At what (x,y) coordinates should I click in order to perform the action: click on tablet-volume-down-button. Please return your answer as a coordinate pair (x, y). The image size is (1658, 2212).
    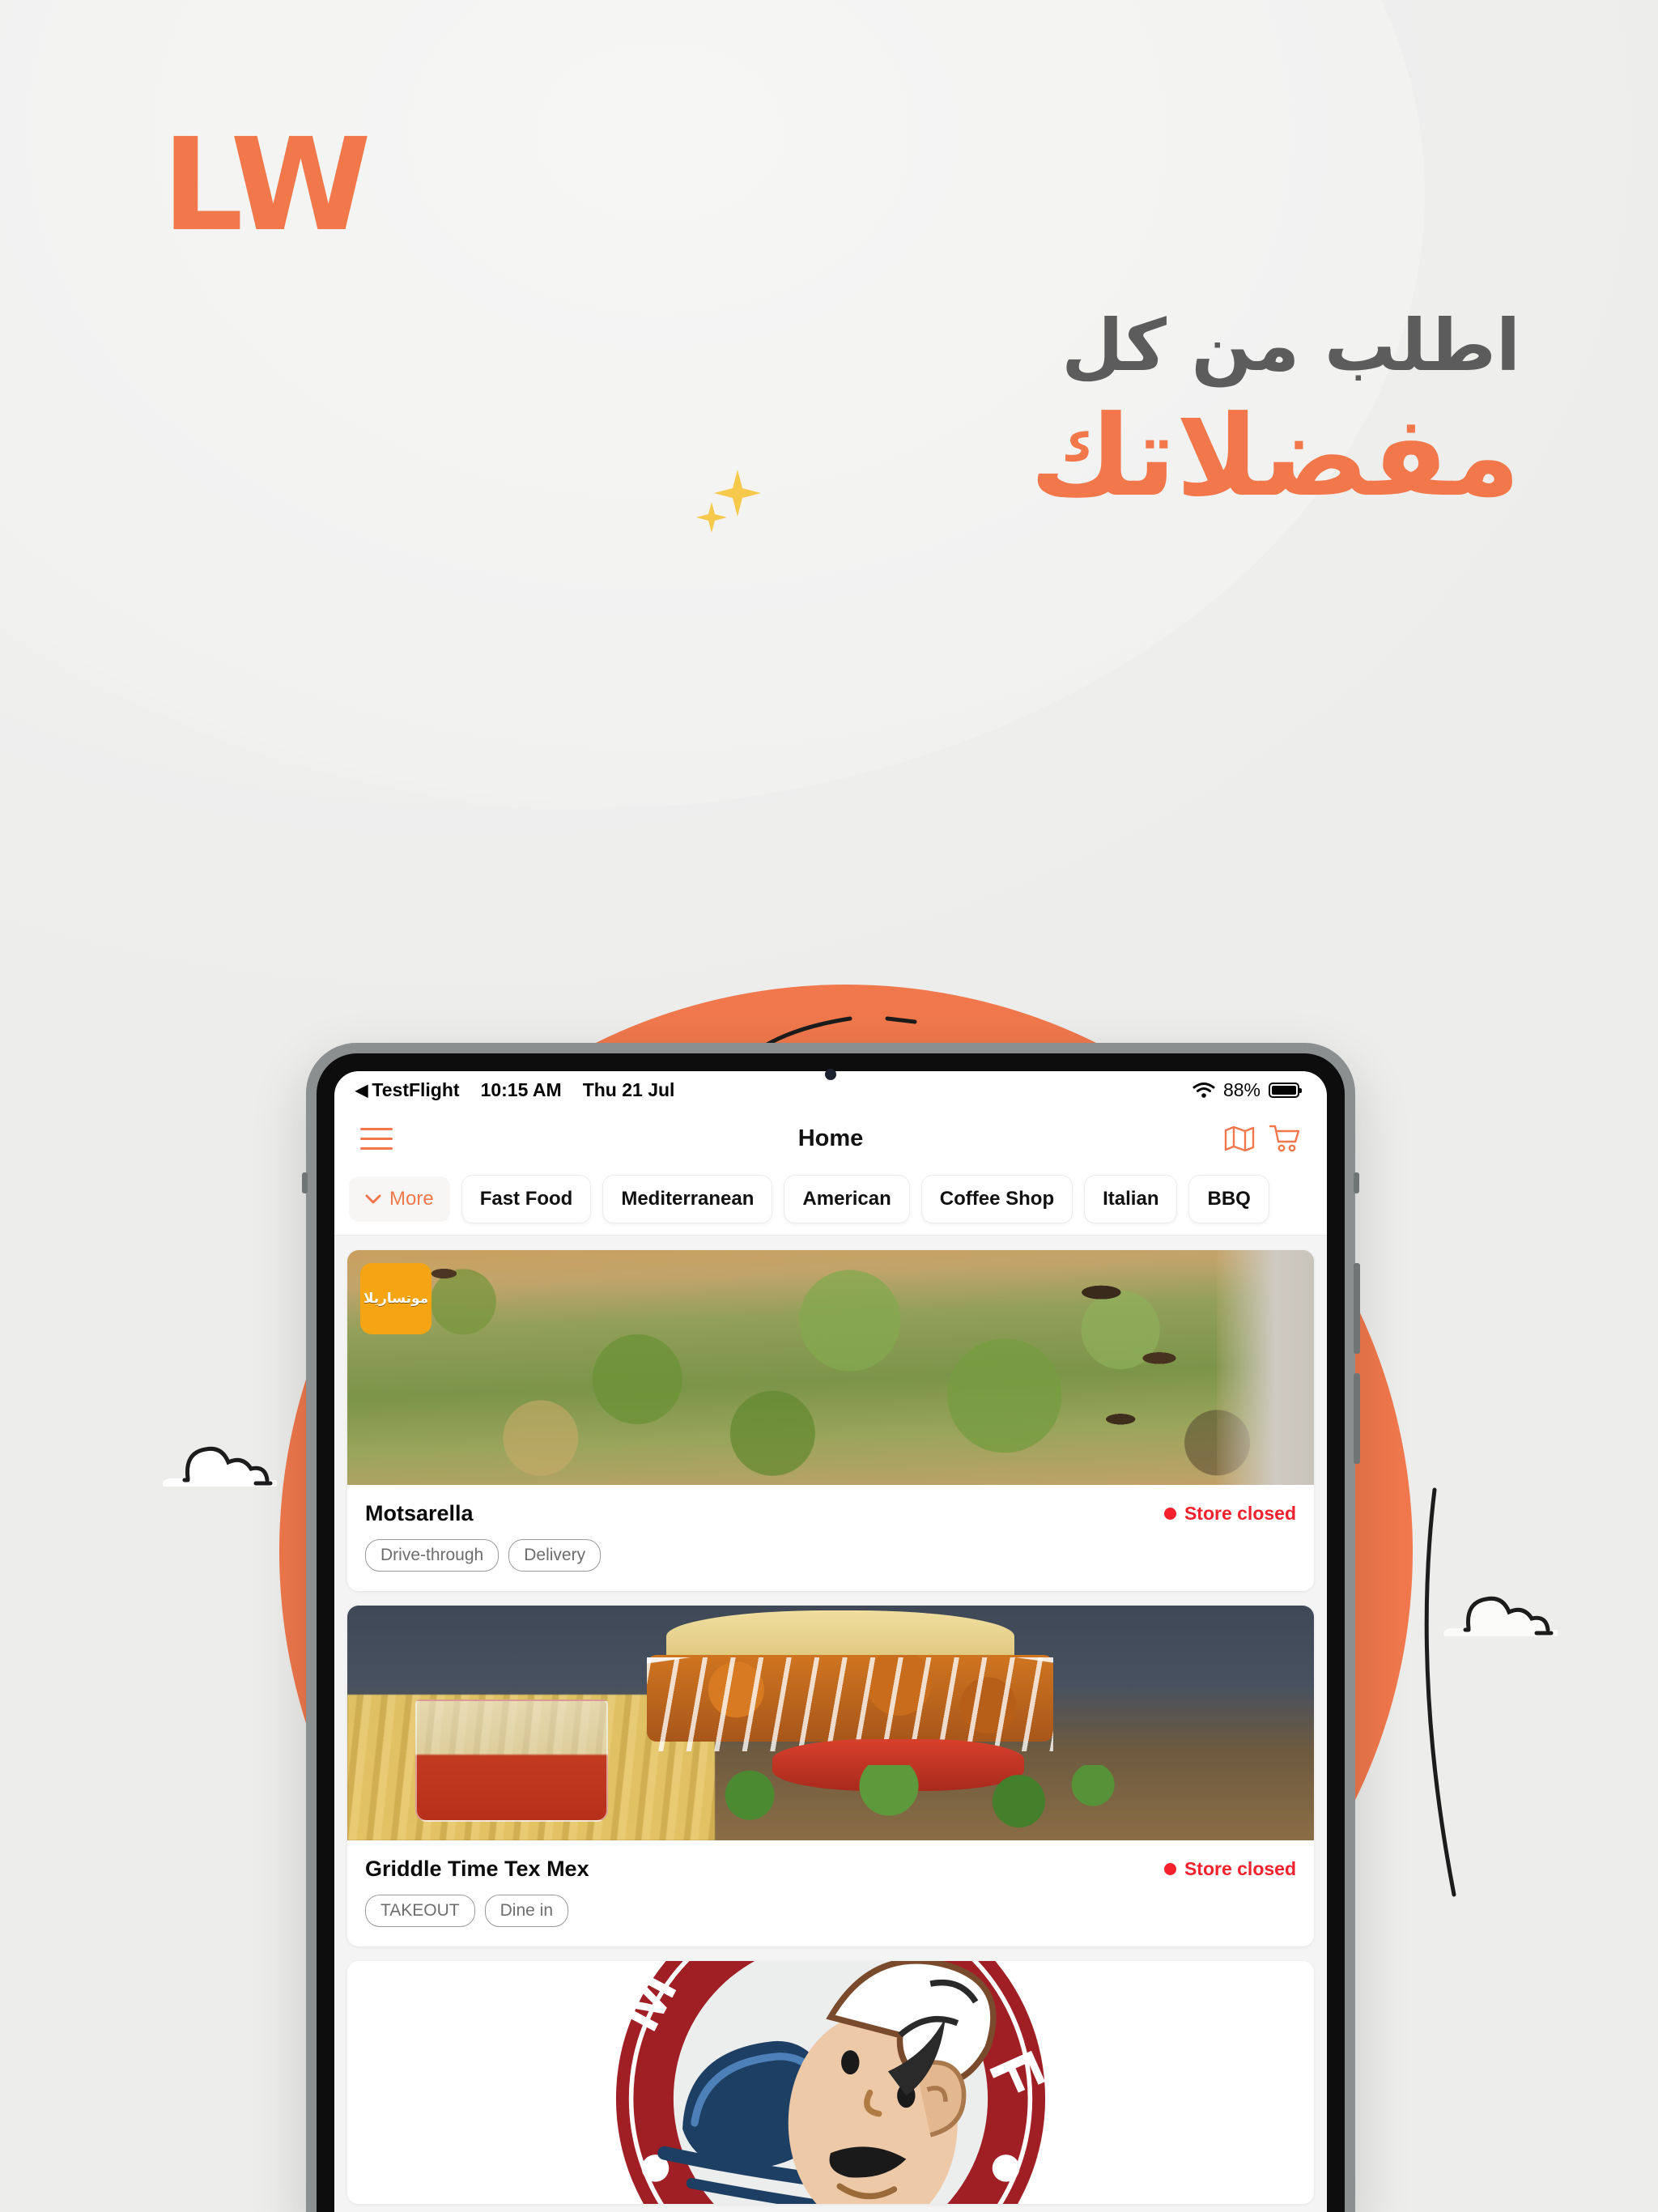
    Looking at the image, I should click on (1357, 1419).